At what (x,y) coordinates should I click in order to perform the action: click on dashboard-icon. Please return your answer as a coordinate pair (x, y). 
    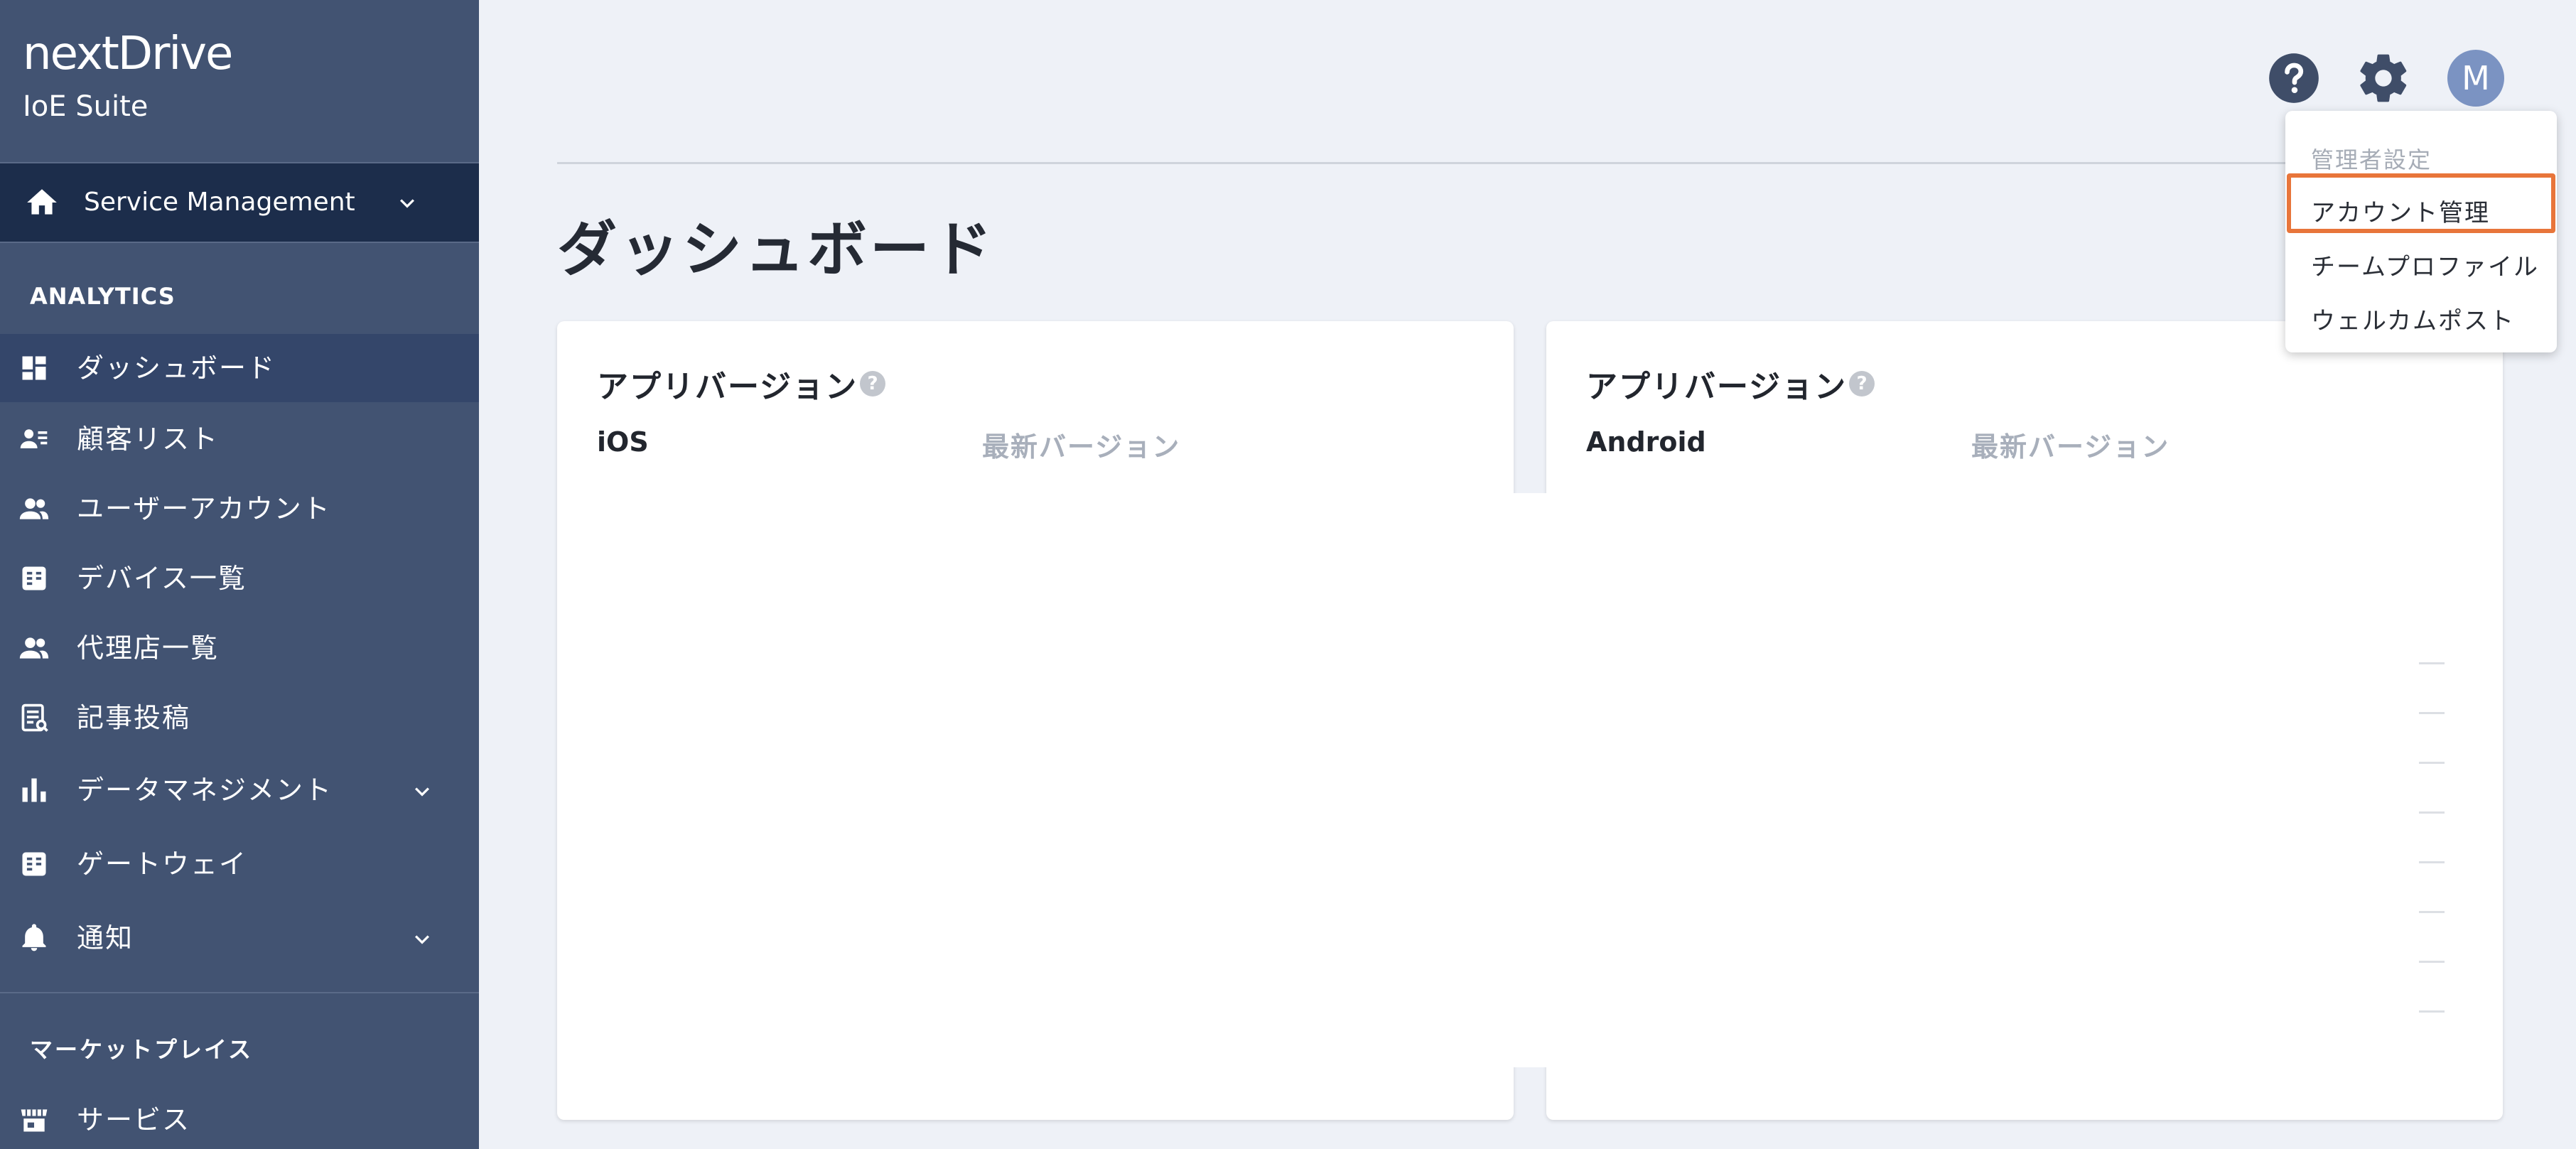
    Looking at the image, I should click on (34, 368).